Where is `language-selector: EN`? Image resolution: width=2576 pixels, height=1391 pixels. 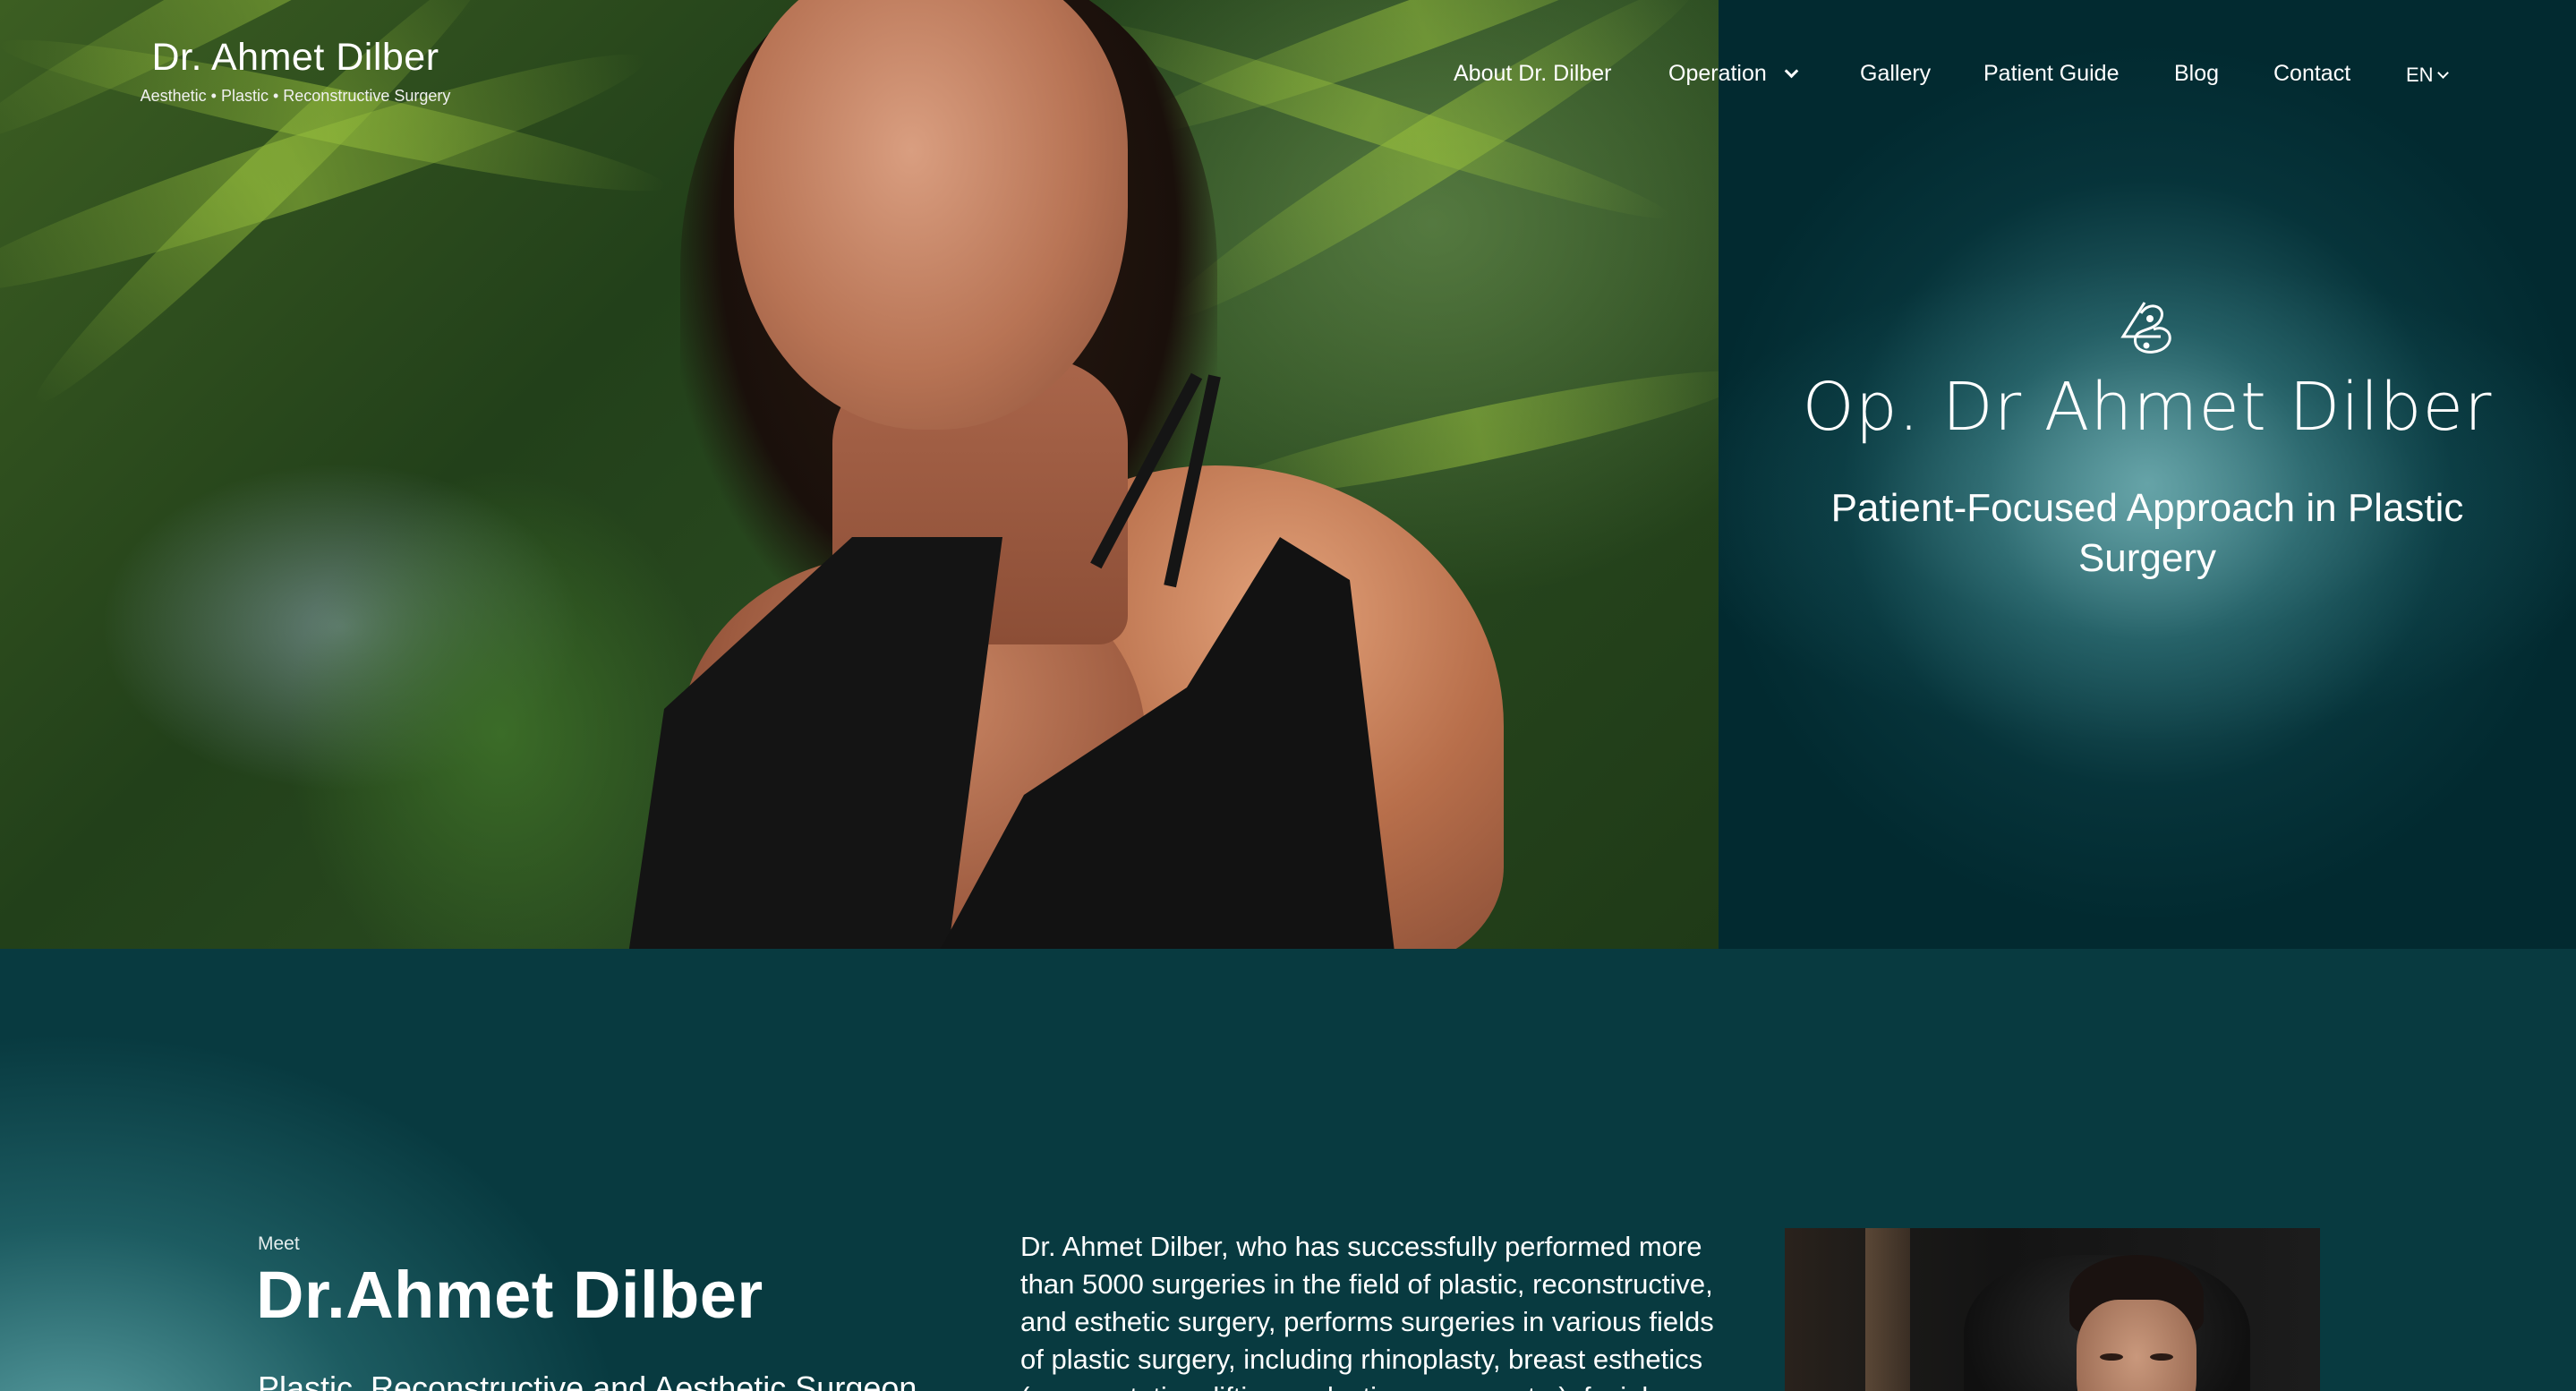 language-selector: EN is located at coordinates (2427, 75).